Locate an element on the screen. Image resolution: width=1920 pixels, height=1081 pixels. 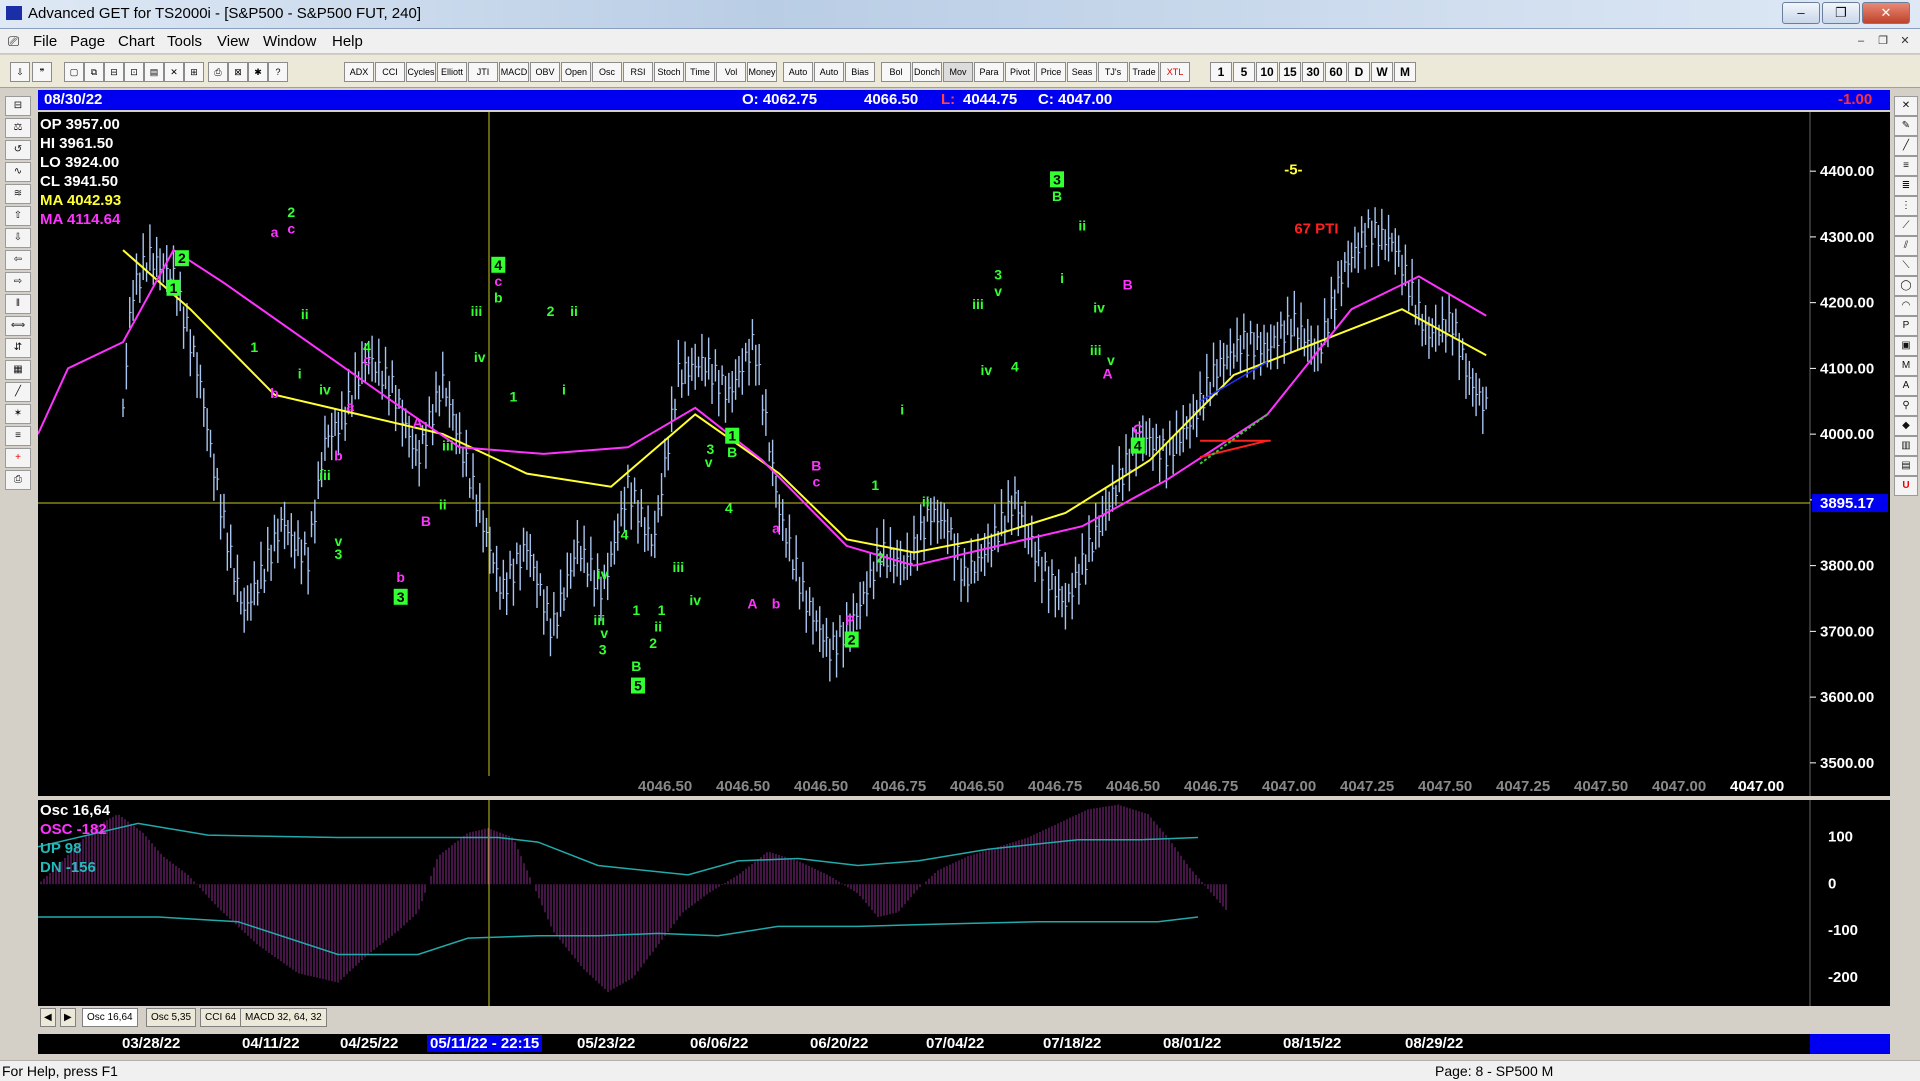
lines-icon: ╱ is located at coordinates (18, 392).